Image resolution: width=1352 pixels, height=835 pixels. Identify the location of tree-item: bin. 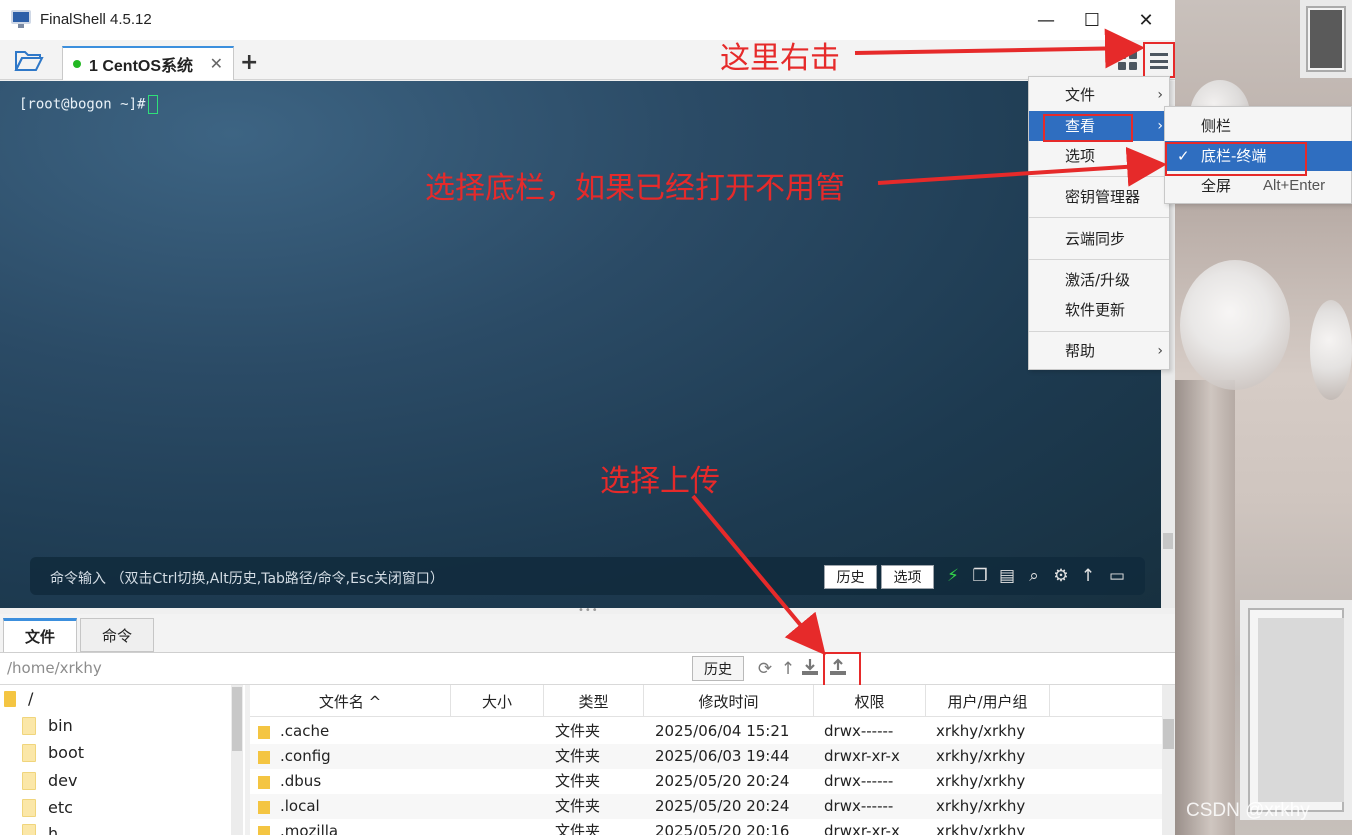
(47, 725).